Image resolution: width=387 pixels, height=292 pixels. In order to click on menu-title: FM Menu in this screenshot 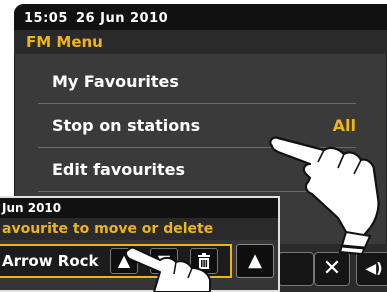, I will do `click(200, 42)`.